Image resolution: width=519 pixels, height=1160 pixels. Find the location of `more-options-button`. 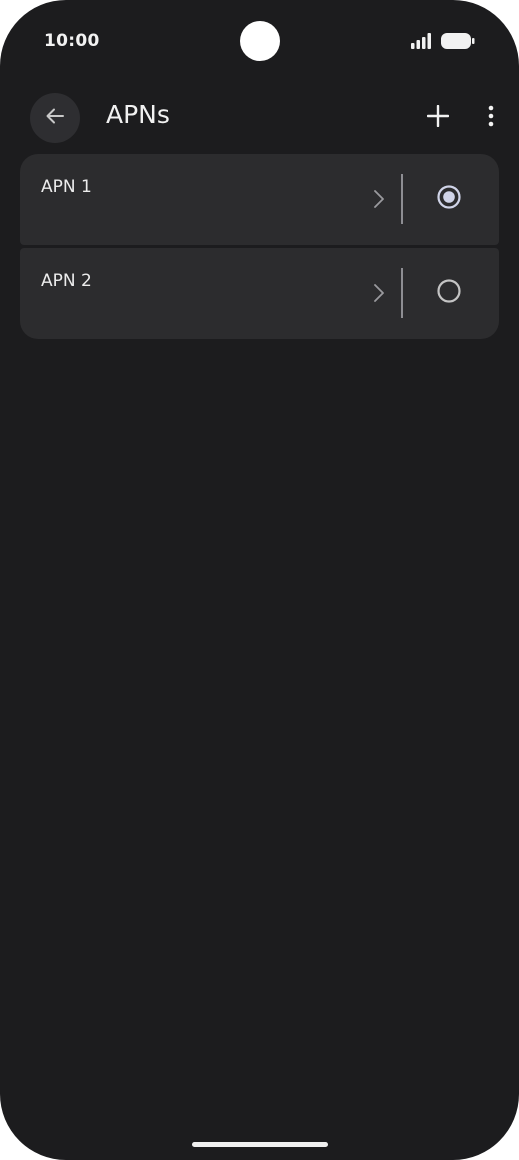

more-options-button is located at coordinates (491, 118).